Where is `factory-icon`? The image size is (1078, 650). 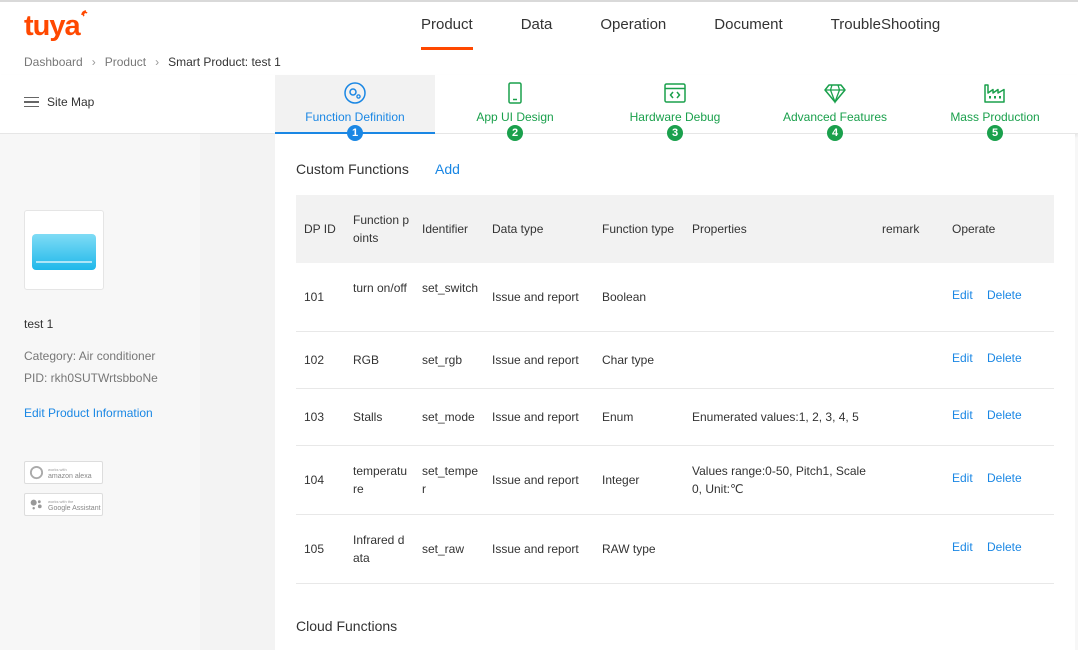 factory-icon is located at coordinates (994, 93).